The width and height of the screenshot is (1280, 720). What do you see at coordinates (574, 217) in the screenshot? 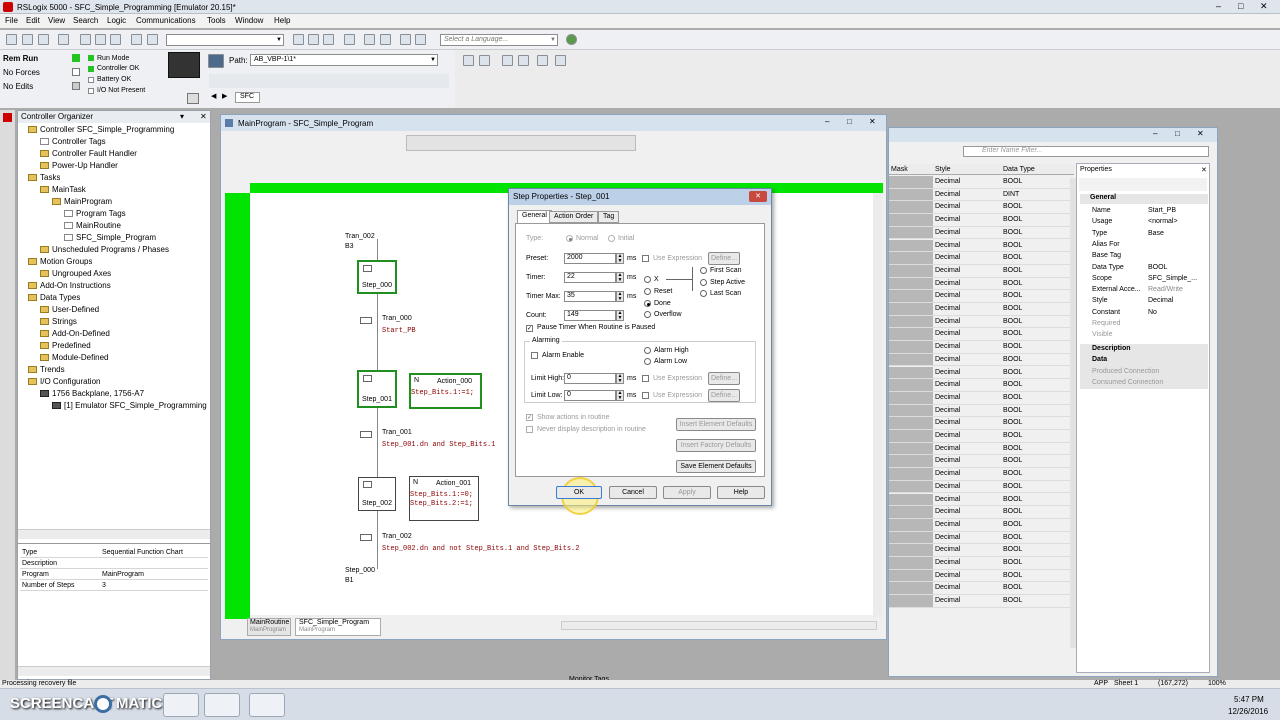
I see `tab-action-order: Action Order` at bounding box center [574, 217].